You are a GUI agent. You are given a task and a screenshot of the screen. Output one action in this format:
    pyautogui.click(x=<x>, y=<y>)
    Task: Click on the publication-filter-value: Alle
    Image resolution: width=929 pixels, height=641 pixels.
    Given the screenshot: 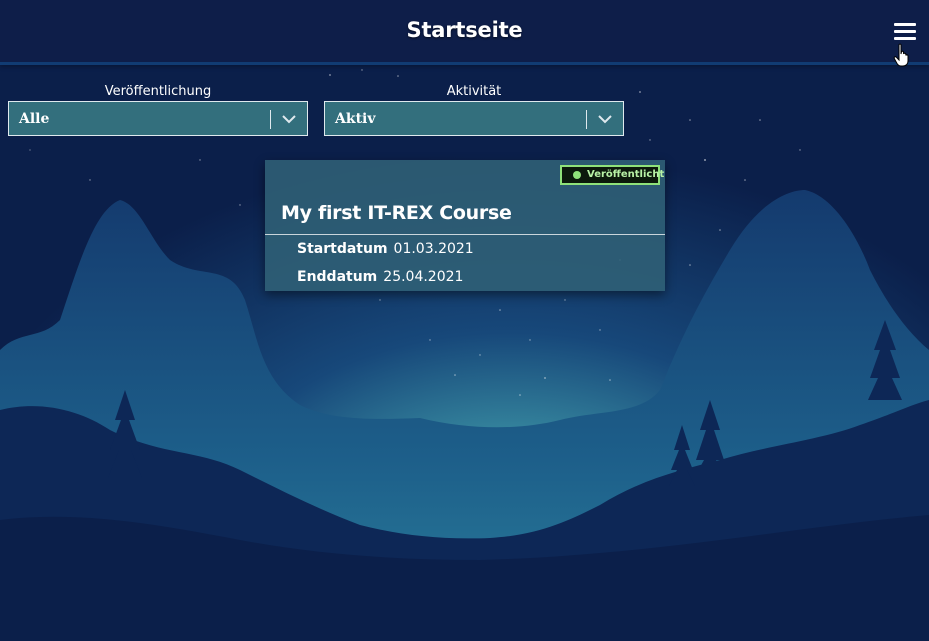 What is the action you would take?
    pyautogui.click(x=34, y=119)
    